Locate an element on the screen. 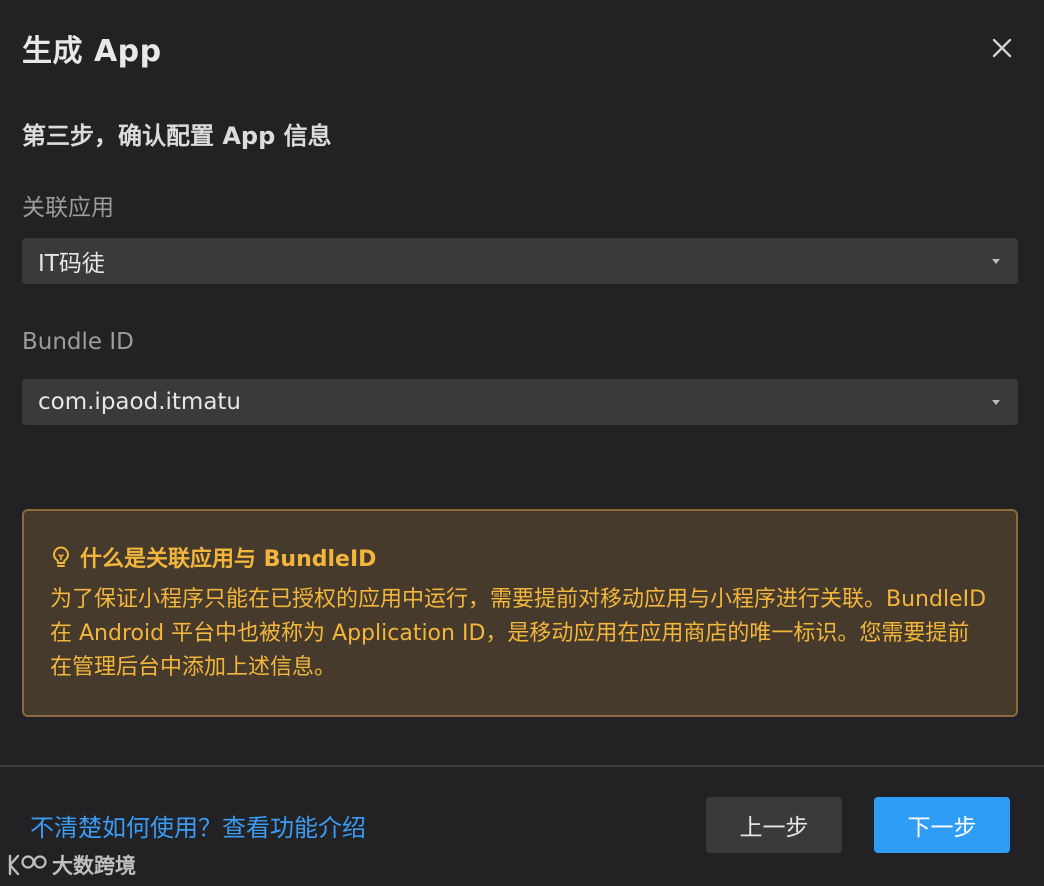  bundle-id-label: Bundle ID is located at coordinates (78, 342).